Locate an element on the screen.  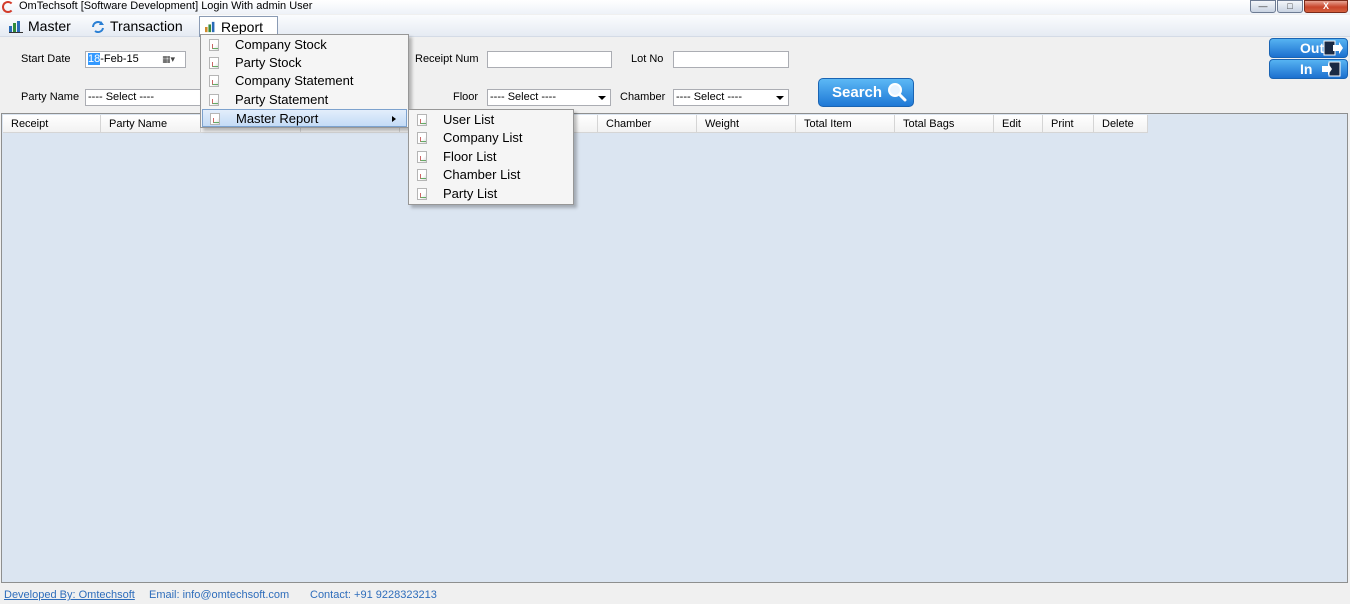
menu-master-label: Master is located at coordinates (49, 26).